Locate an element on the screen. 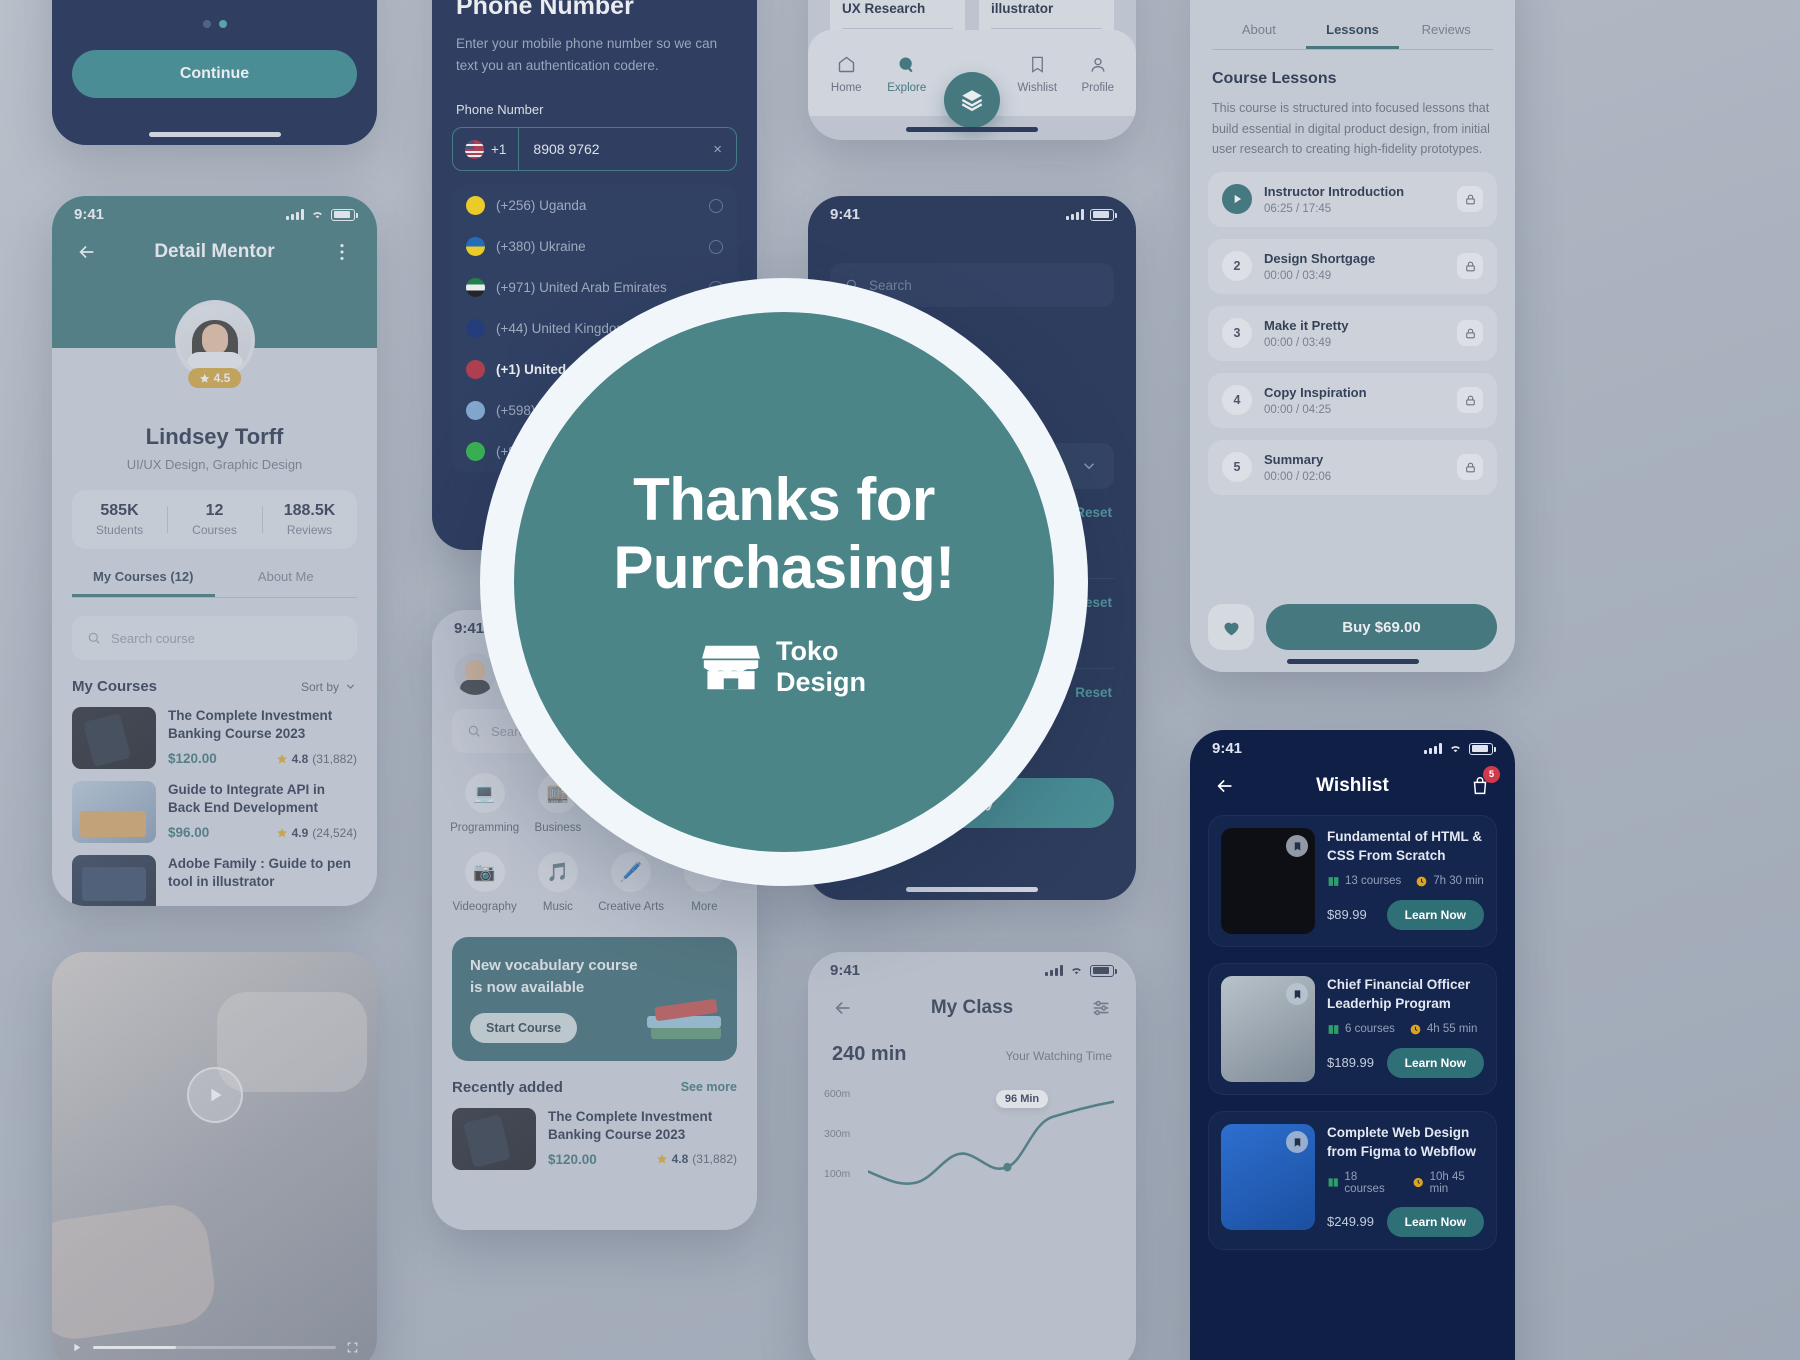 The height and width of the screenshot is (1360, 1800). mentor-stats: 585K Students 12 Courses 188.5K Reviews is located at coordinates (214, 519).